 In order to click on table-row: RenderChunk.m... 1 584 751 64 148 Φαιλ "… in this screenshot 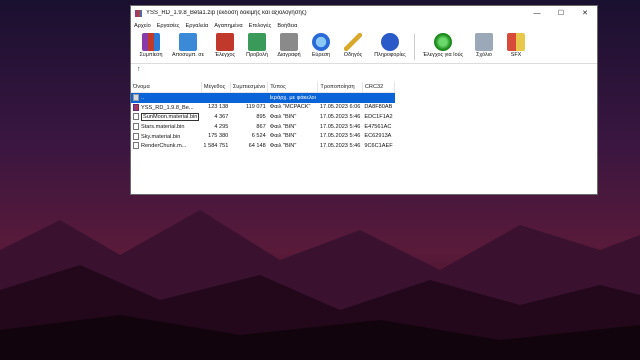, I will do `click(263, 146)`.